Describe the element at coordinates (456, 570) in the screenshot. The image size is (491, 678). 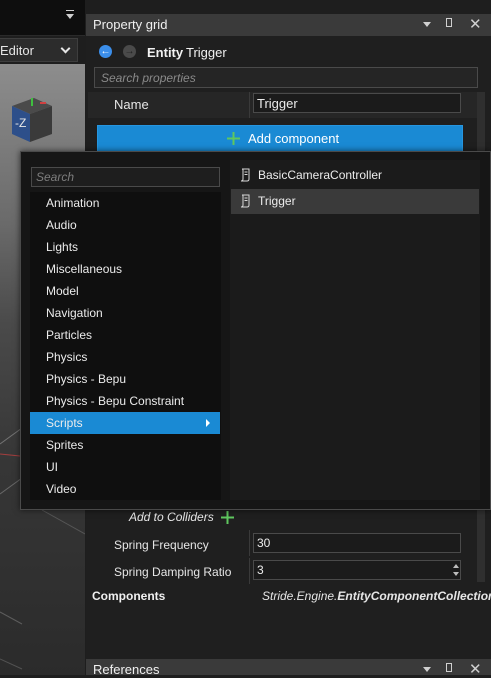
I see `spinner-arrows-icon` at that location.